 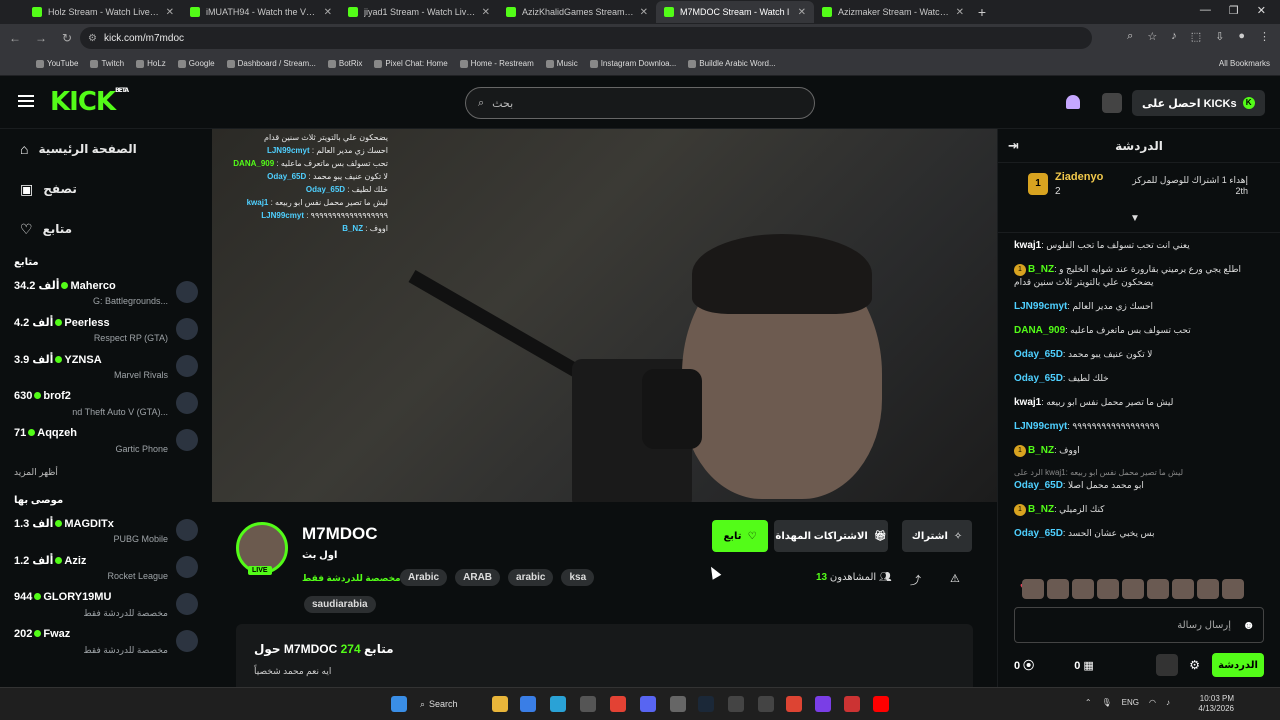 I want to click on collapse-chat-icon: ⇥, so click(x=1013, y=146).